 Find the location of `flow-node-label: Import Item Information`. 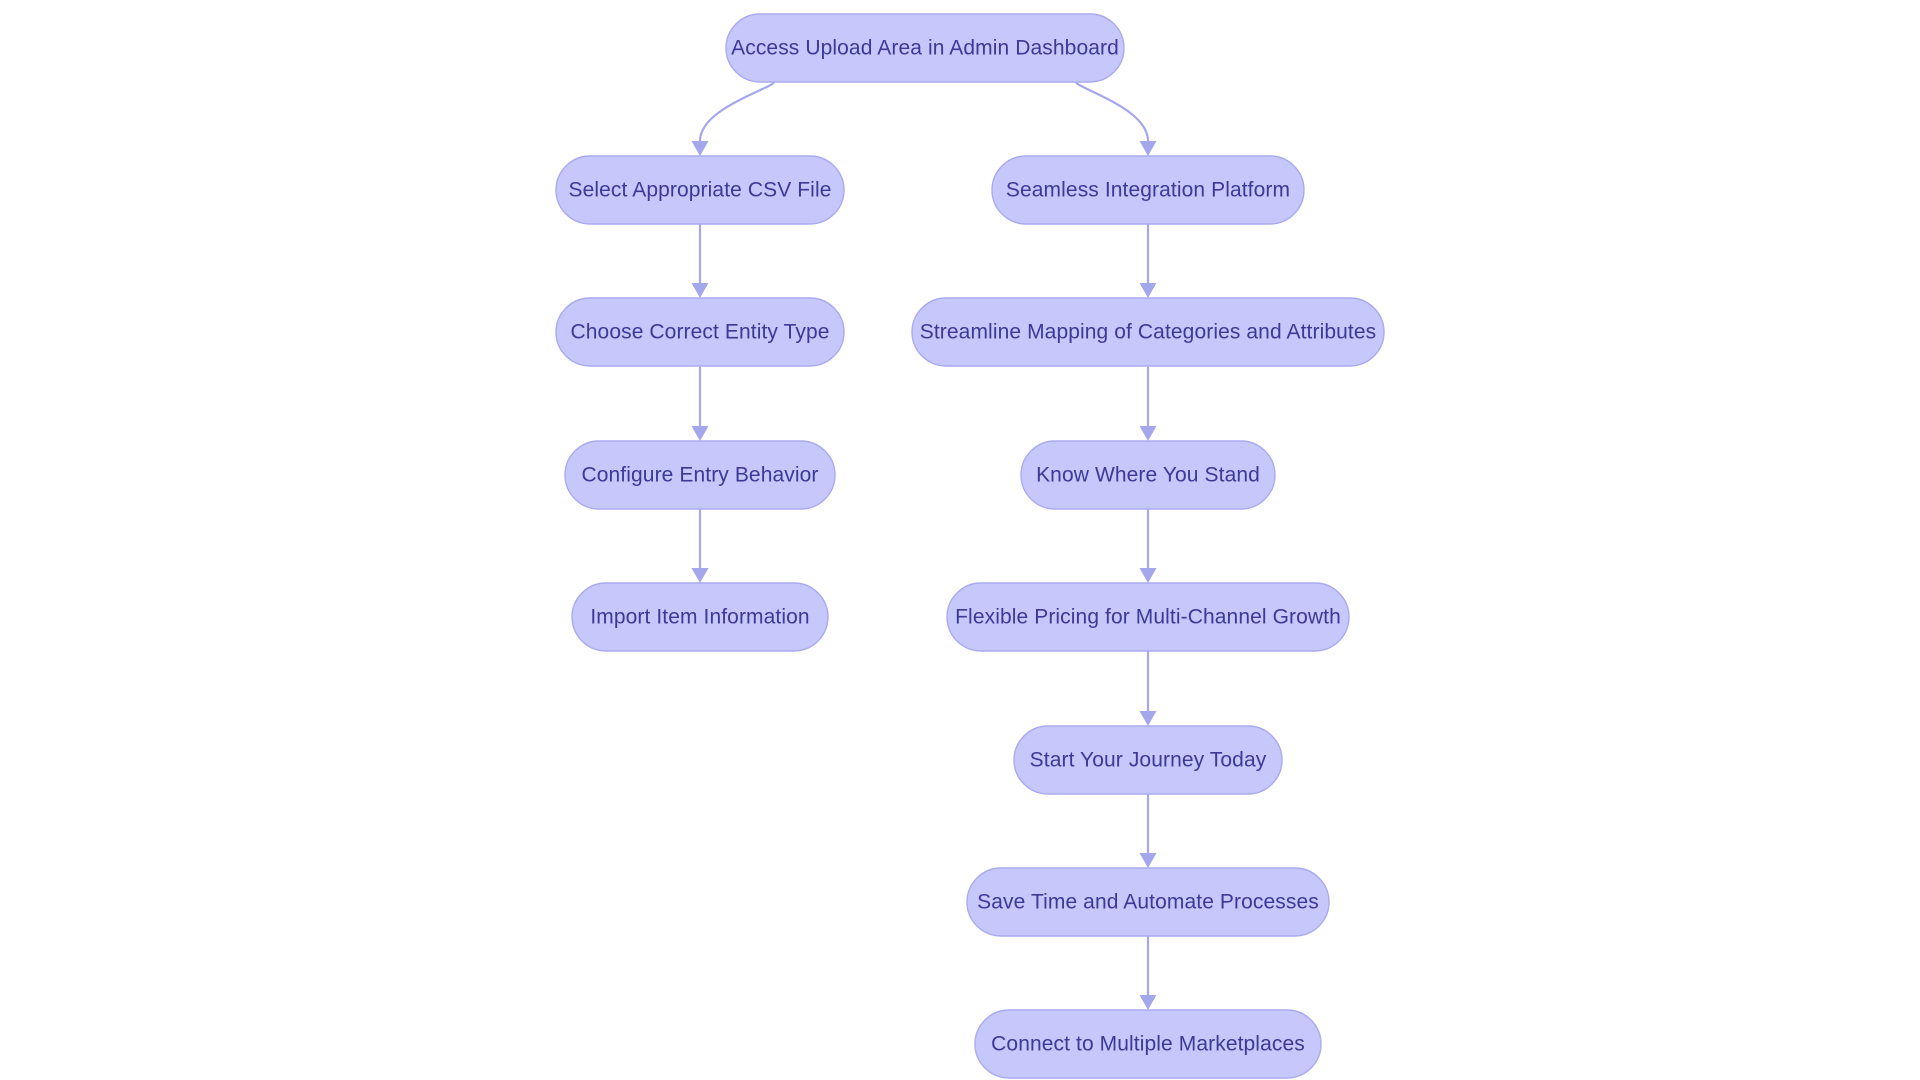

flow-node-label: Import Item Information is located at coordinates (699, 617).